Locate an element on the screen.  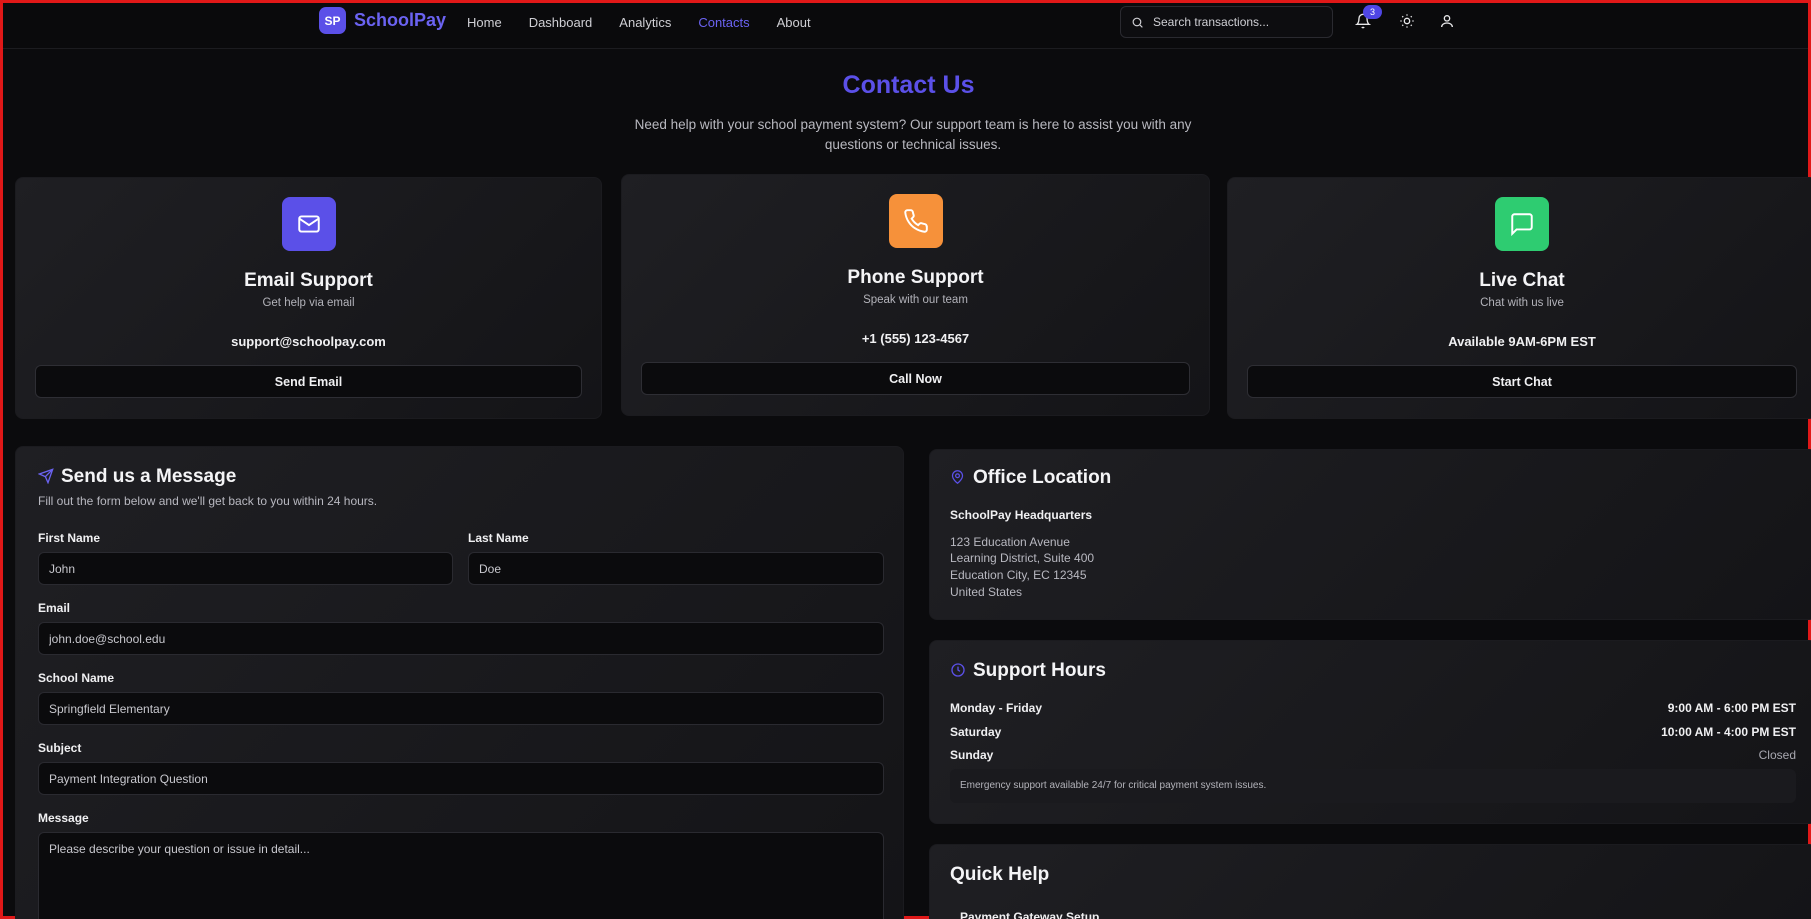
address-line: Education City, EC 12345 is located at coordinates (1018, 575).